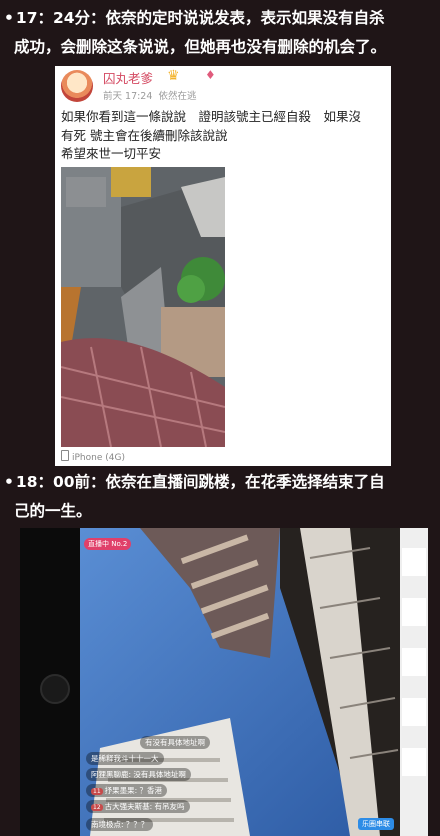  I want to click on caption-1724-cont: 成功，会删除这条说说，但她再也没有删除的机会了。, so click(200, 47).